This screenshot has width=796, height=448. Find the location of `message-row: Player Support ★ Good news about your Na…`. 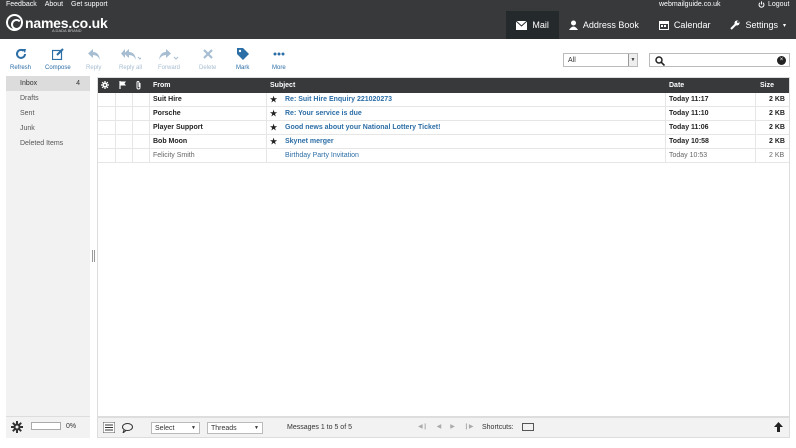

message-row: Player Support ★ Good news about your Na… is located at coordinates (443, 128).